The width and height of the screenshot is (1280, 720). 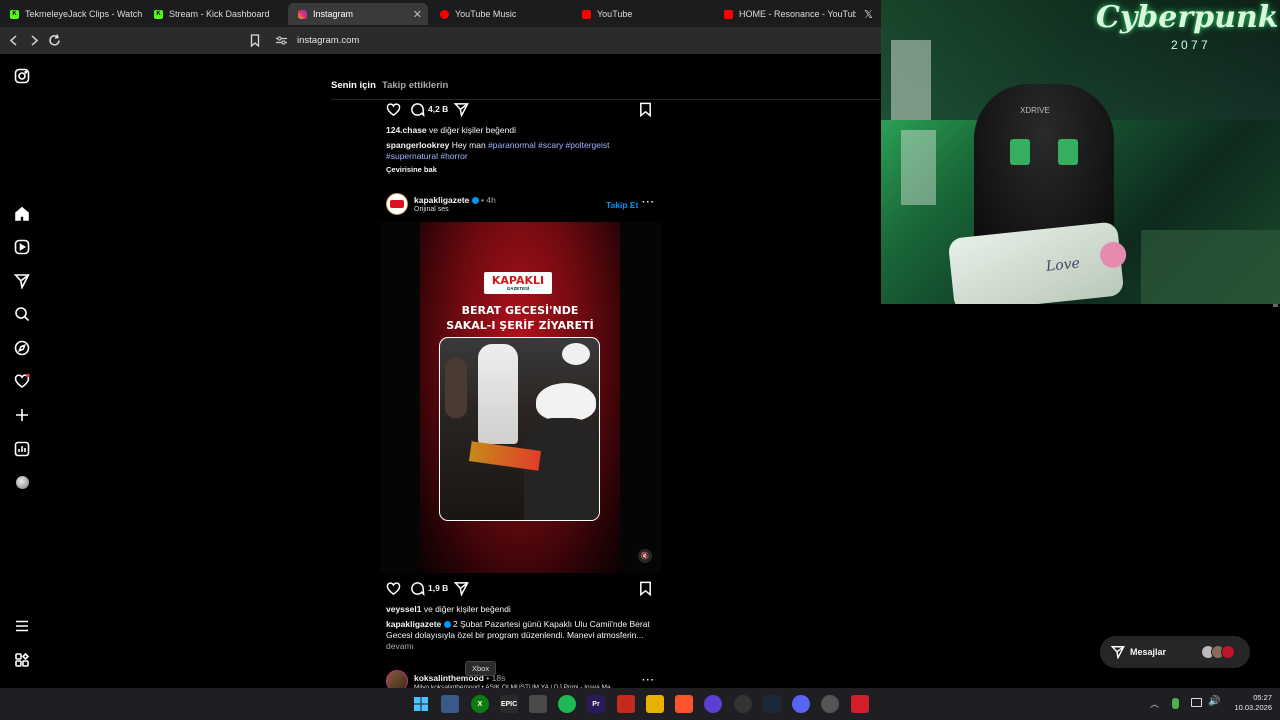 What do you see at coordinates (22, 626) in the screenshot?
I see `more-menu-icon` at bounding box center [22, 626].